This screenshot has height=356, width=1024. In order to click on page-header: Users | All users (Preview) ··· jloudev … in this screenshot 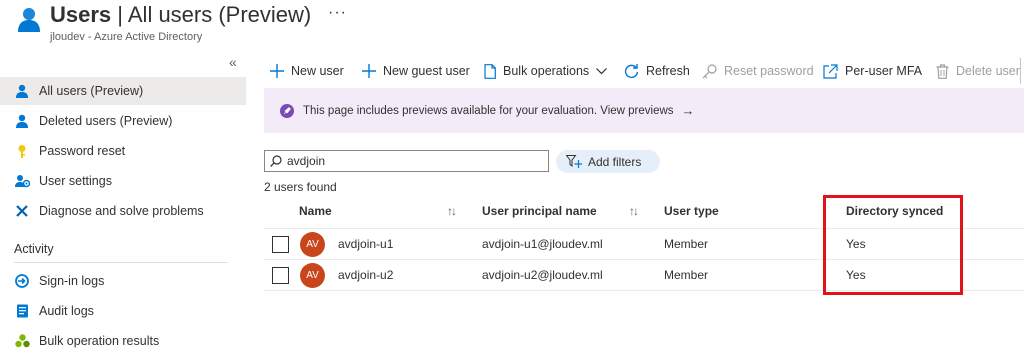, I will do `click(512, 24)`.